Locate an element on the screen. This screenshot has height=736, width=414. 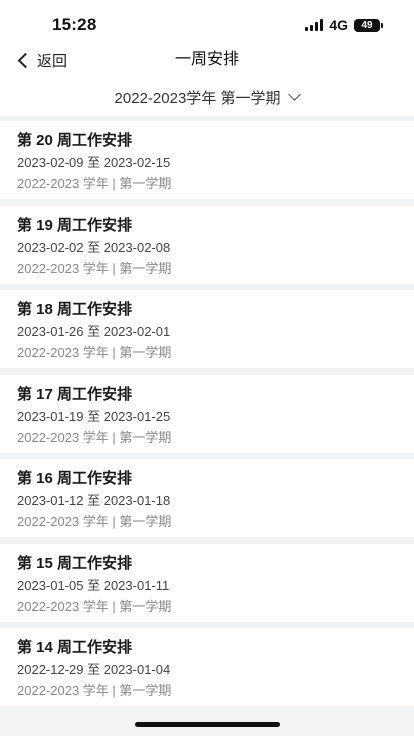
week-date-range: 2023-02-09 至 2023-02-15 is located at coordinates (94, 162).